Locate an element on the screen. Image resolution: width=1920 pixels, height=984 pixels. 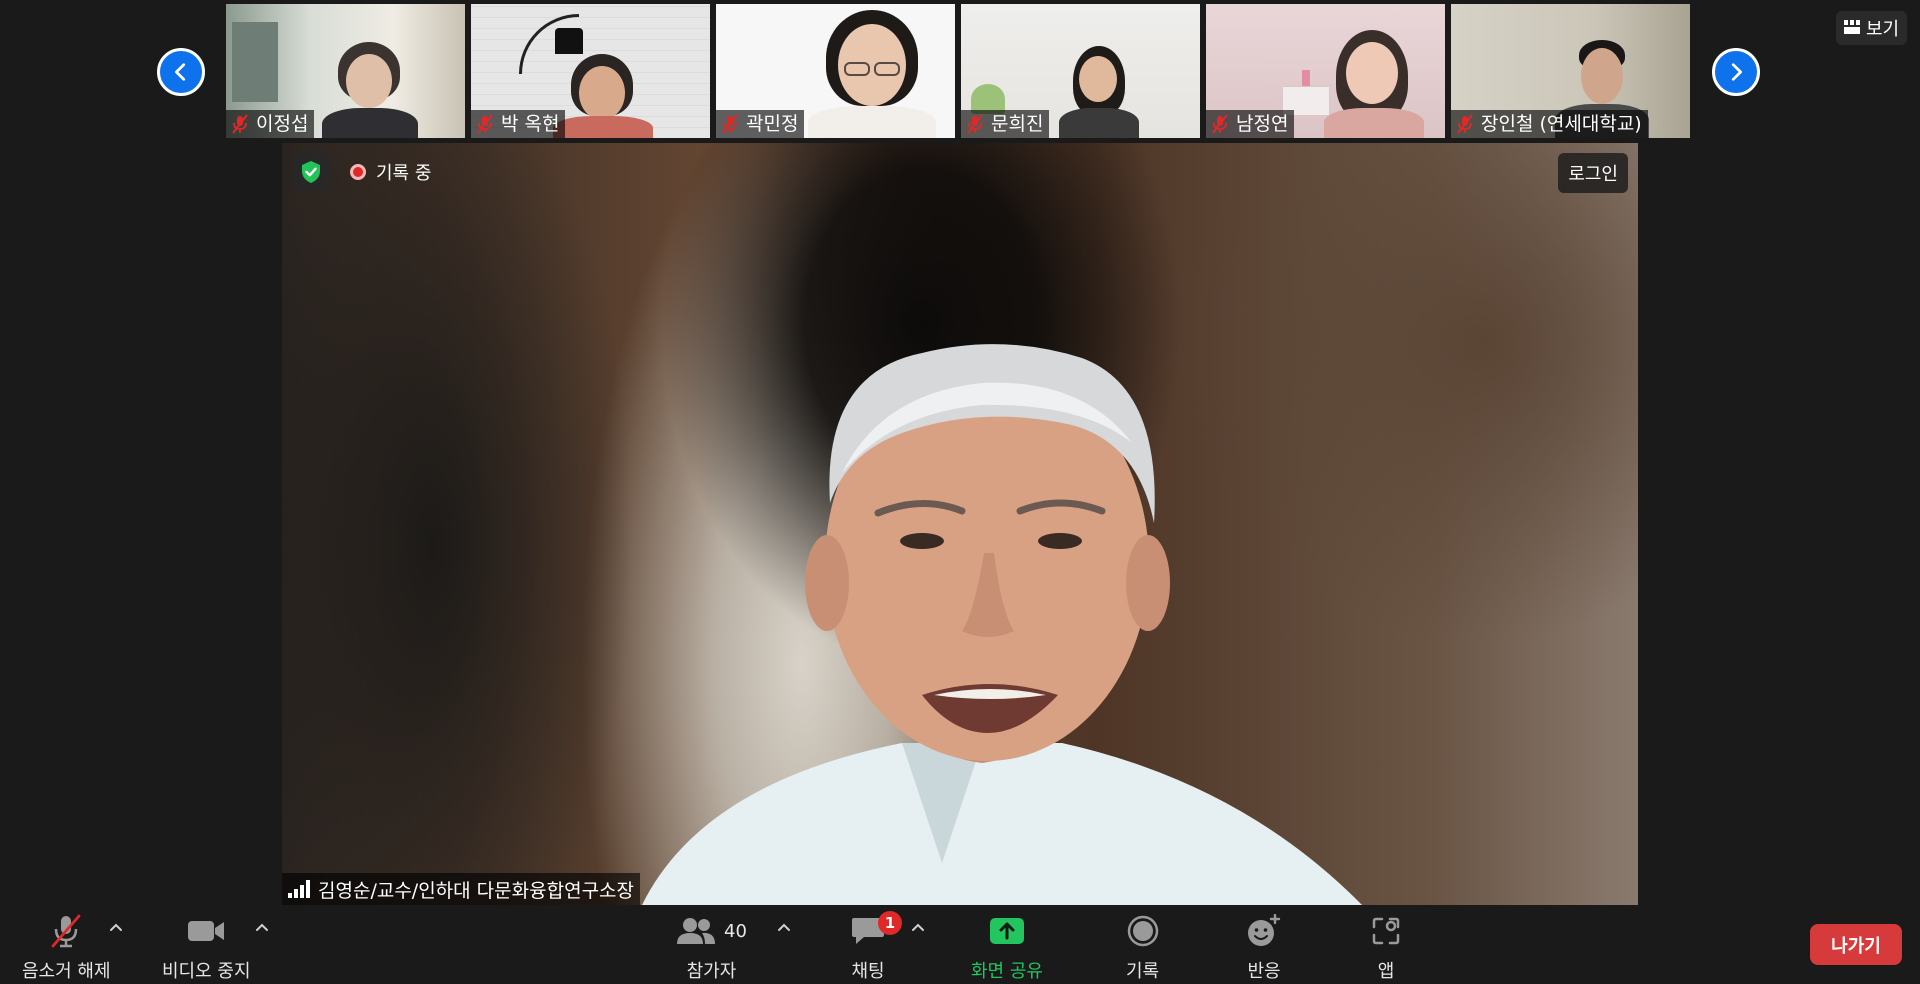
video-camera-icon is located at coordinates (206, 931).